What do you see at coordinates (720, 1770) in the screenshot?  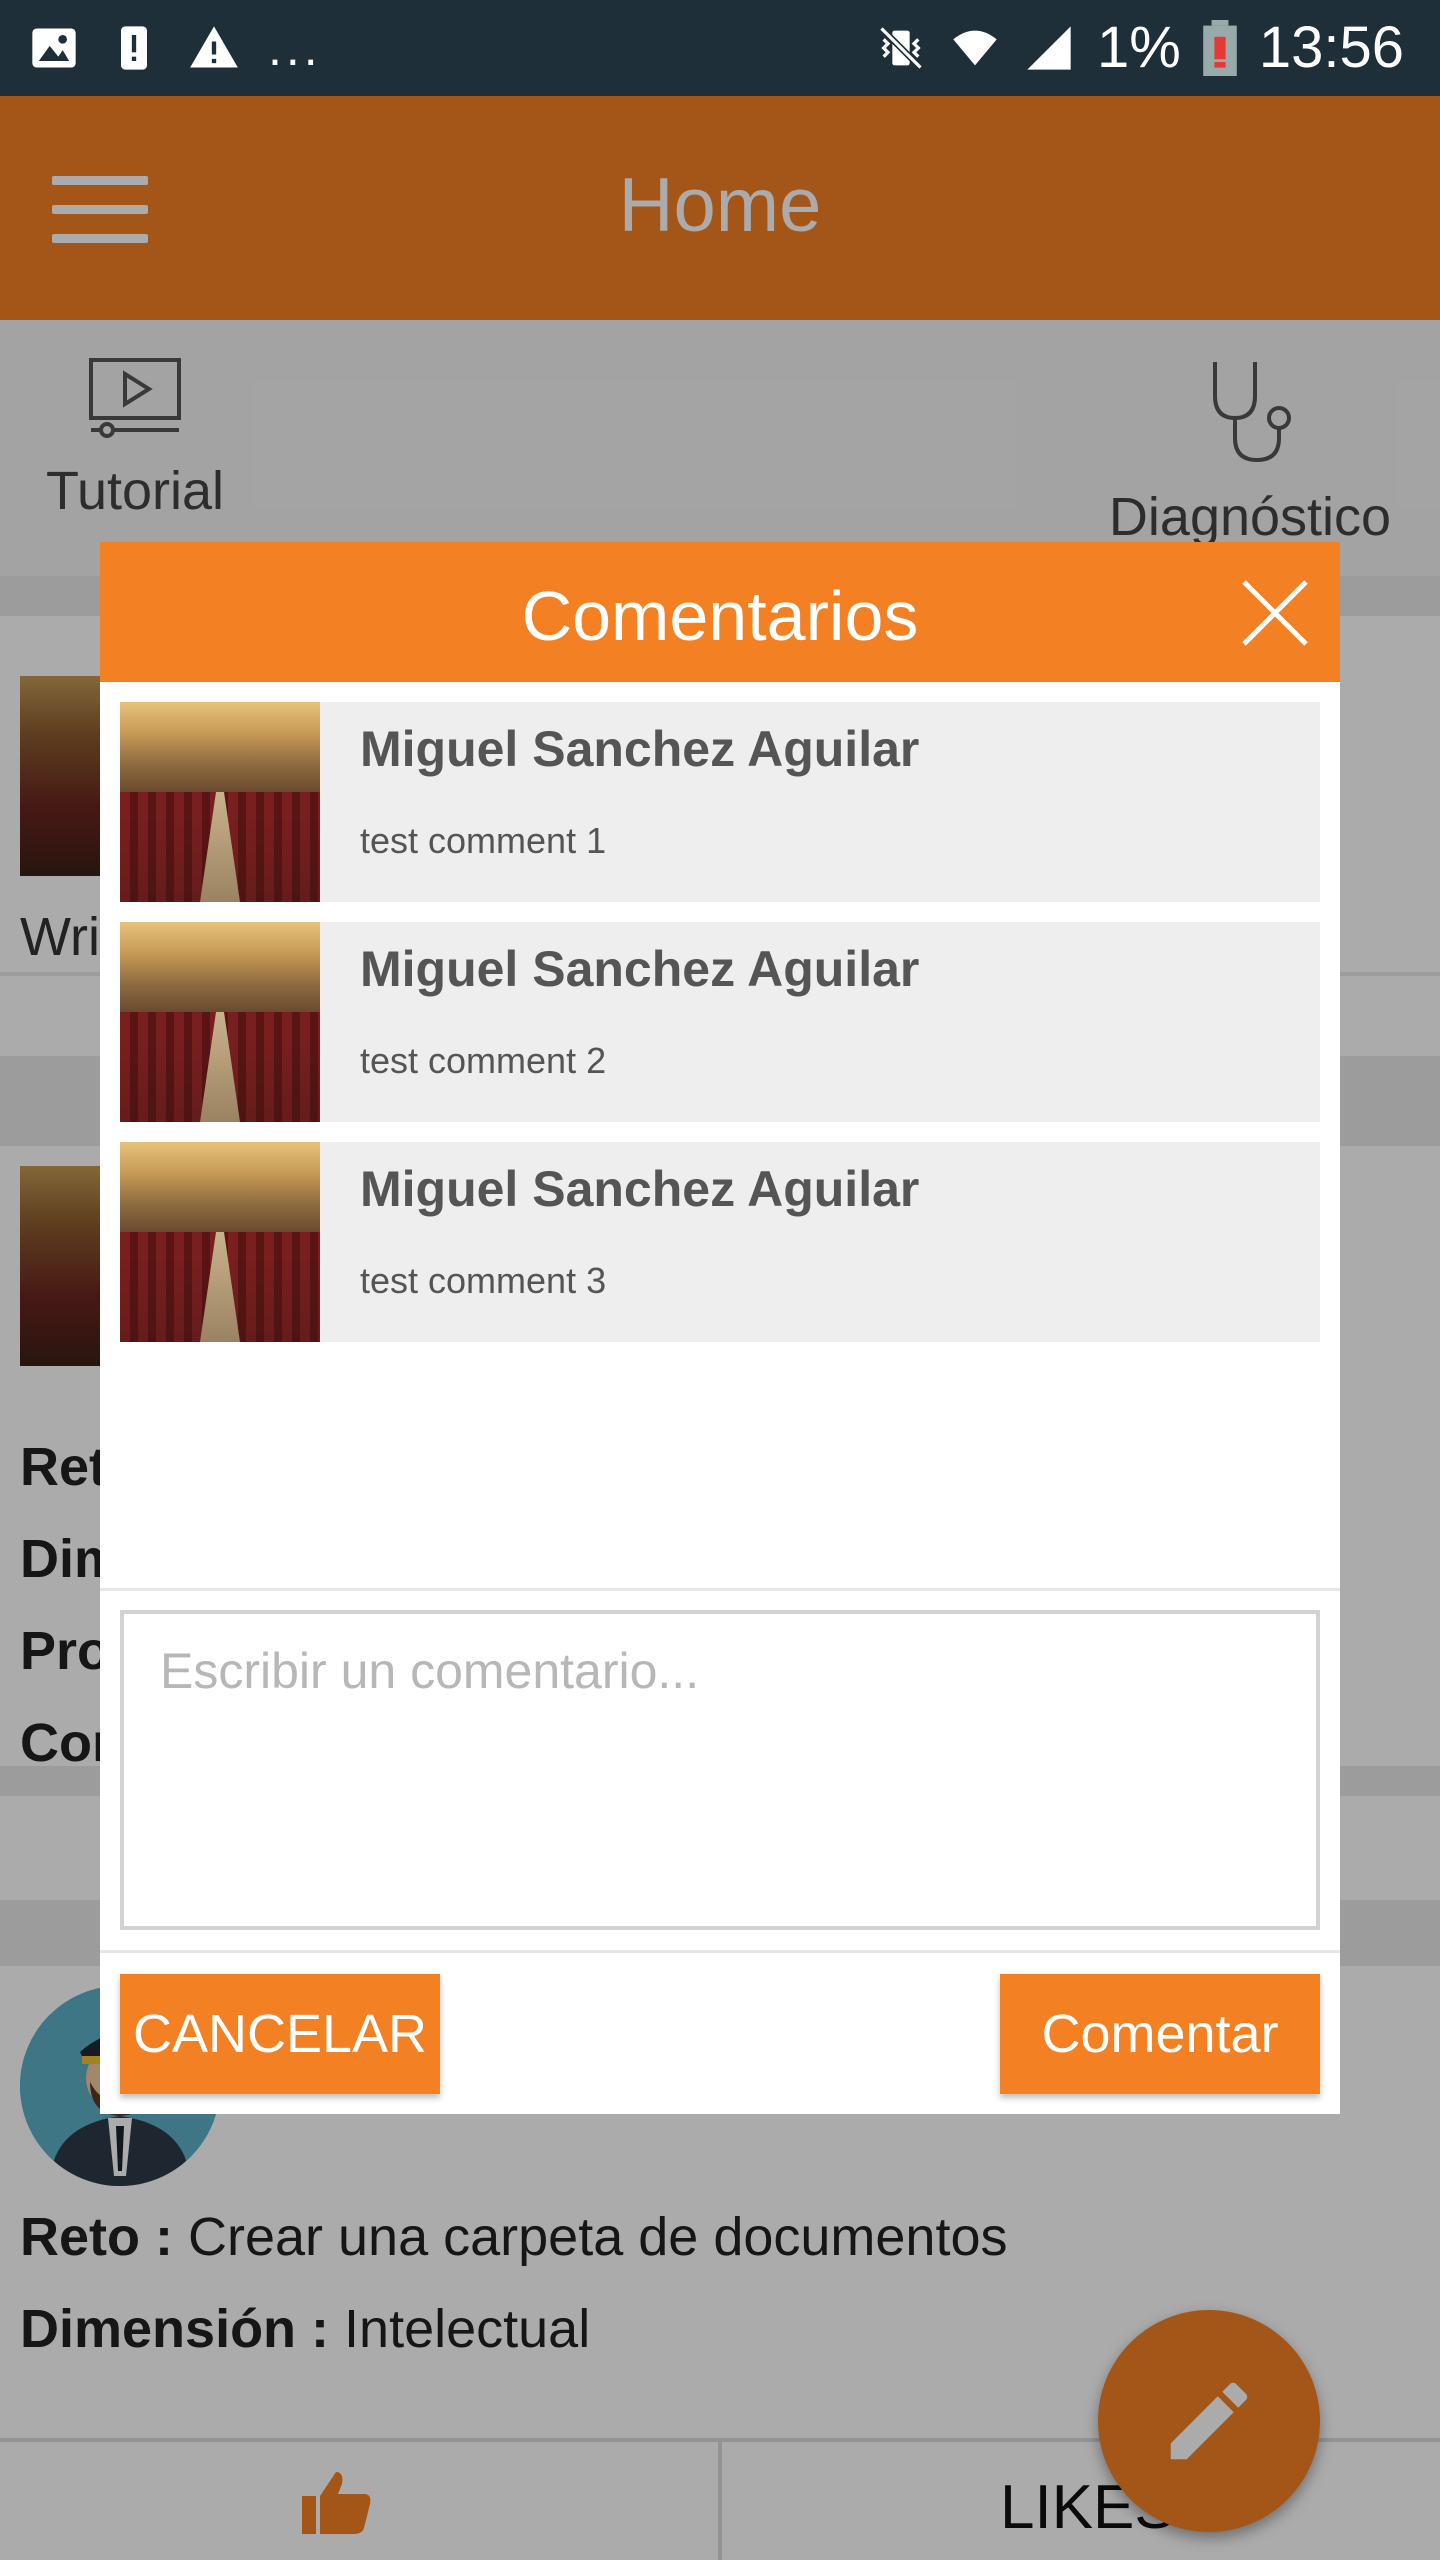 I see `comment-input` at bounding box center [720, 1770].